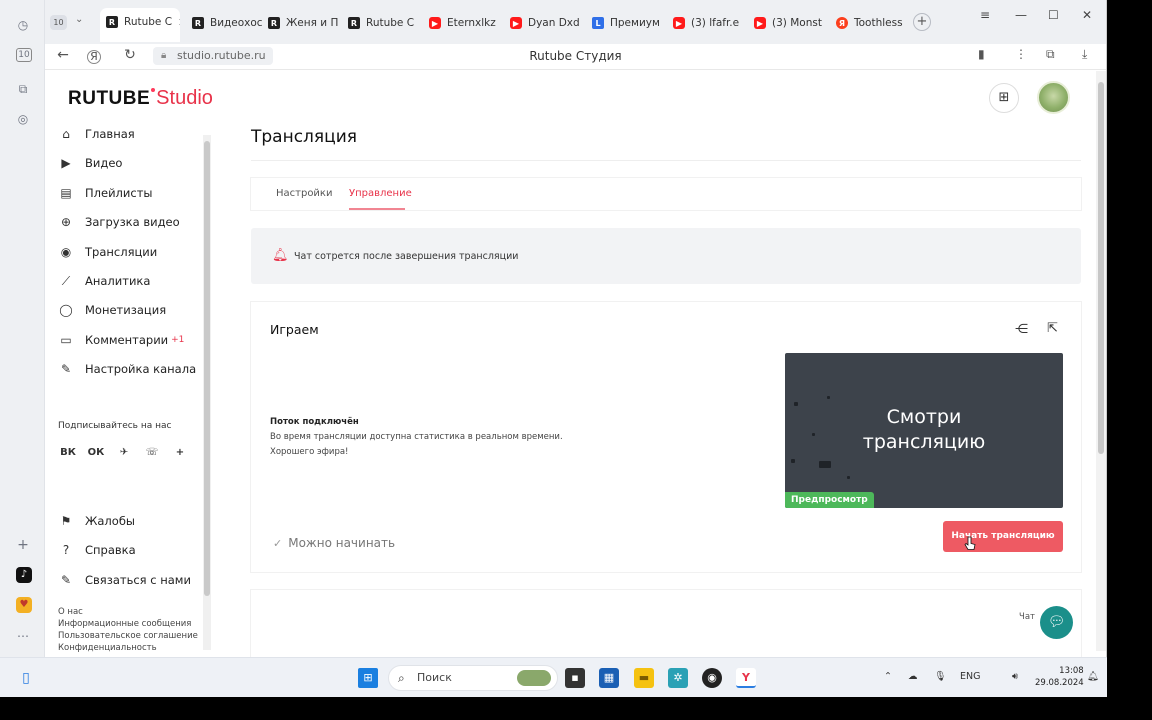 The image size is (1152, 720). I want to click on sidebar-item-label: Настройка канала, so click(141, 369).